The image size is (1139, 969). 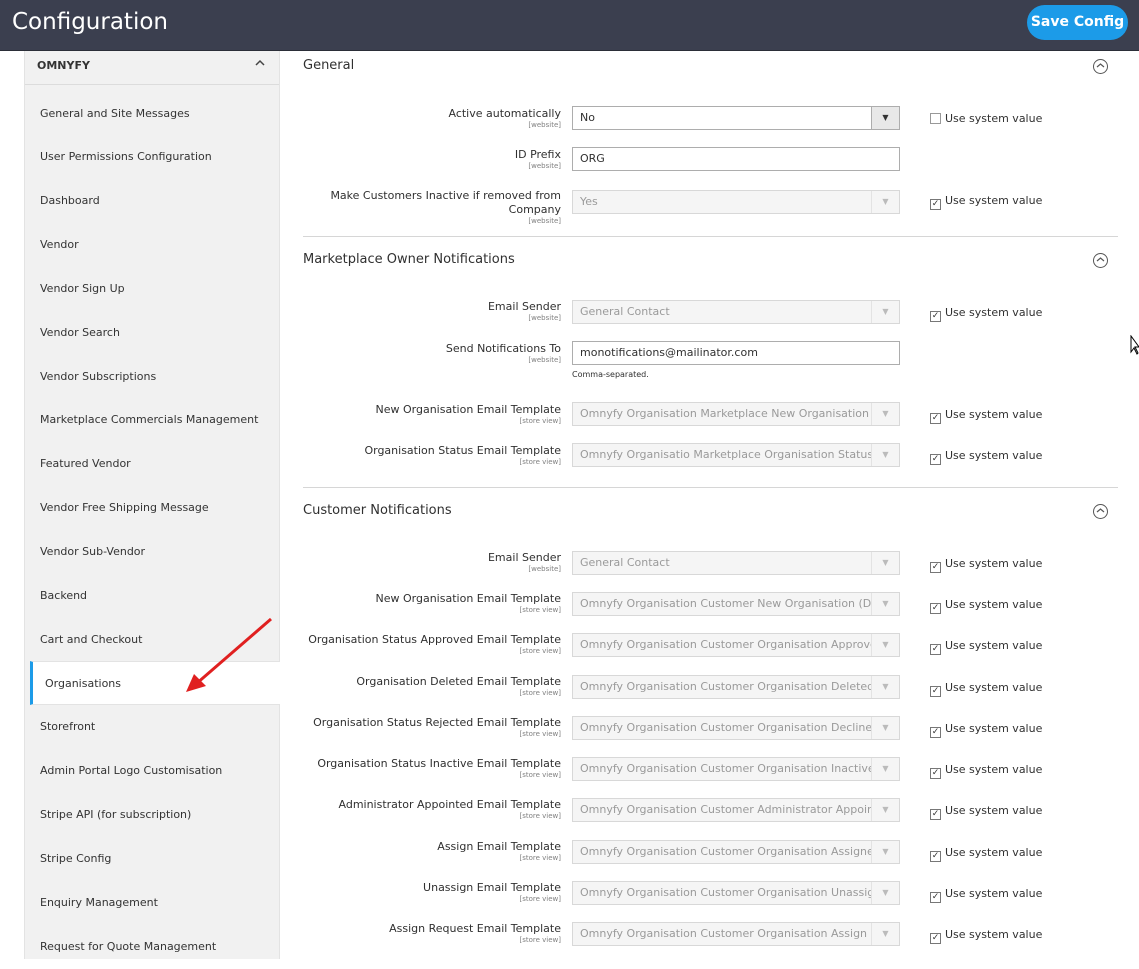 I want to click on sidebar-item-general-site-messages: General and Site Messages, so click(x=152, y=114).